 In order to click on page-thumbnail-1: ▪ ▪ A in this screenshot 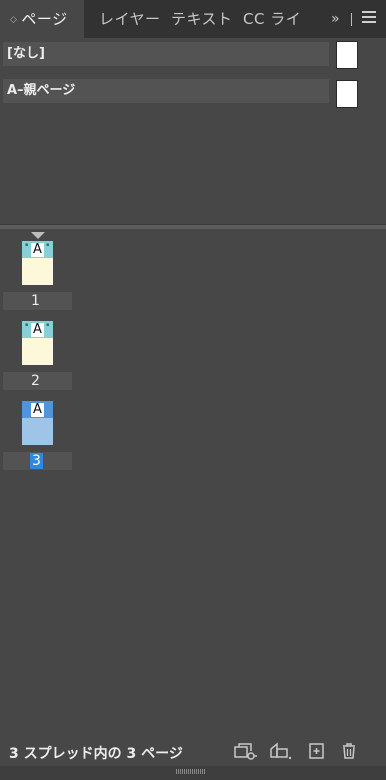, I will do `click(37, 263)`.